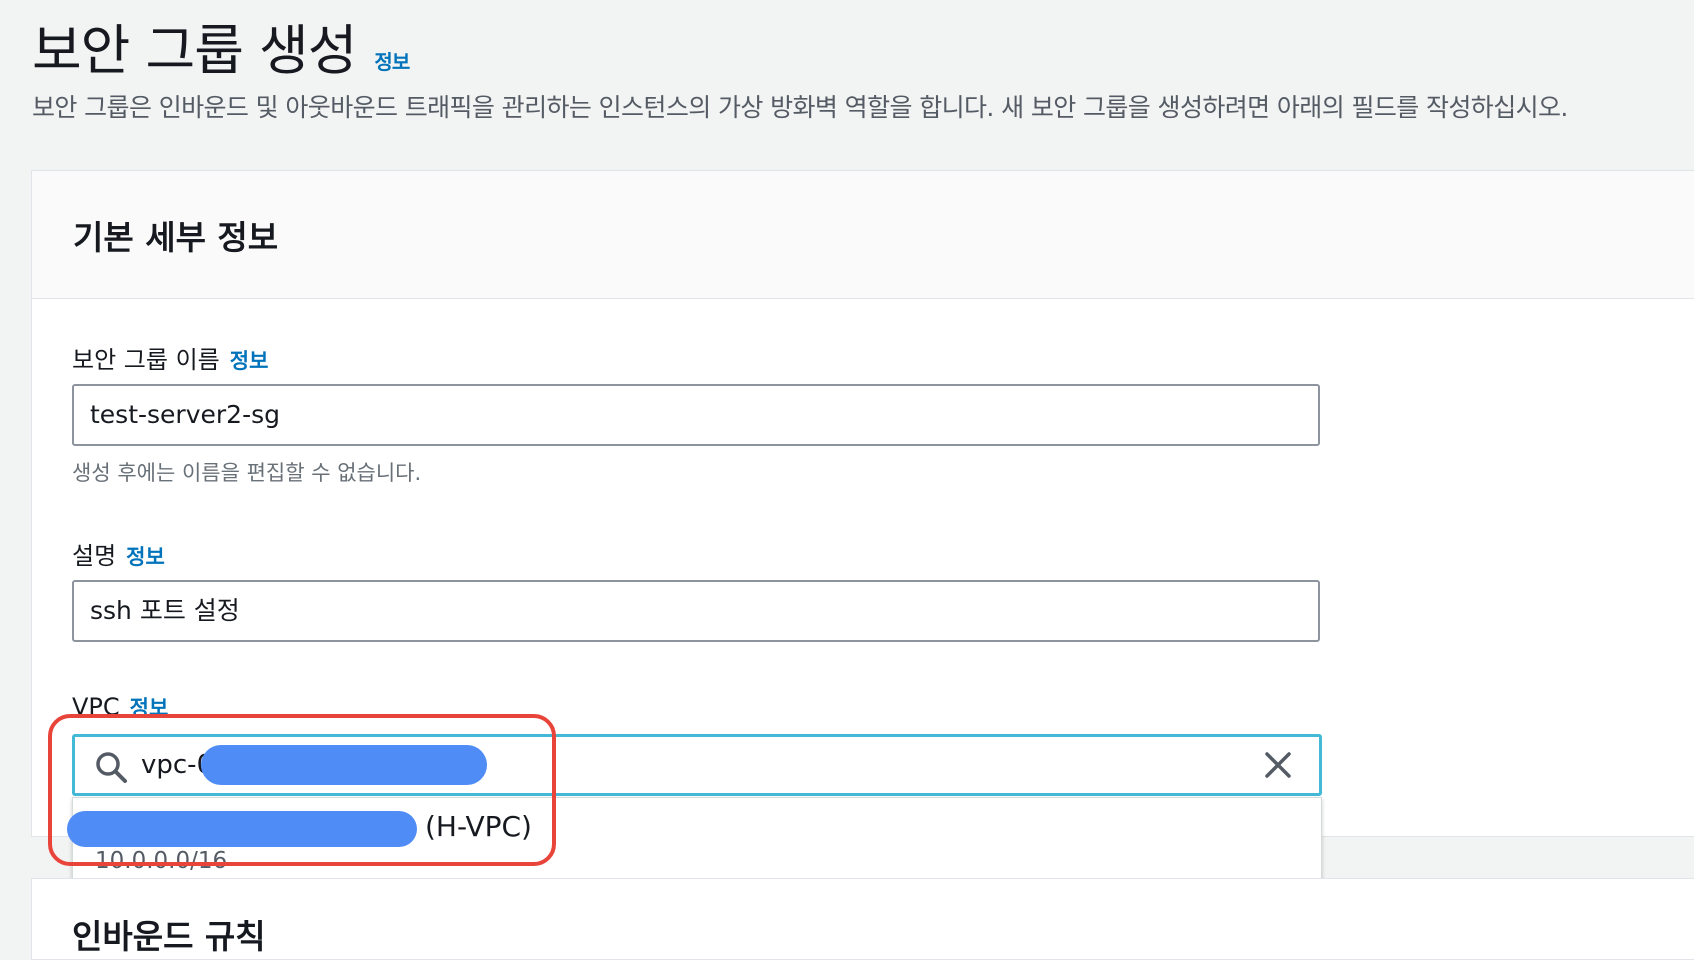  I want to click on page-title: 보안 그룹 생성 정보, so click(221, 45).